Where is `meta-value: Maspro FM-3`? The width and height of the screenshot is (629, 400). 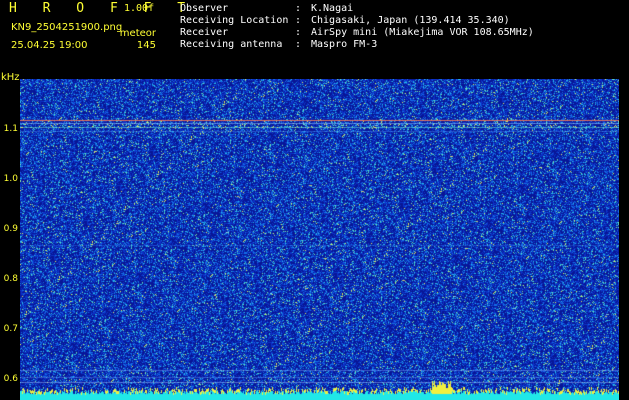 meta-value: Maspro FM-3 is located at coordinates (344, 44).